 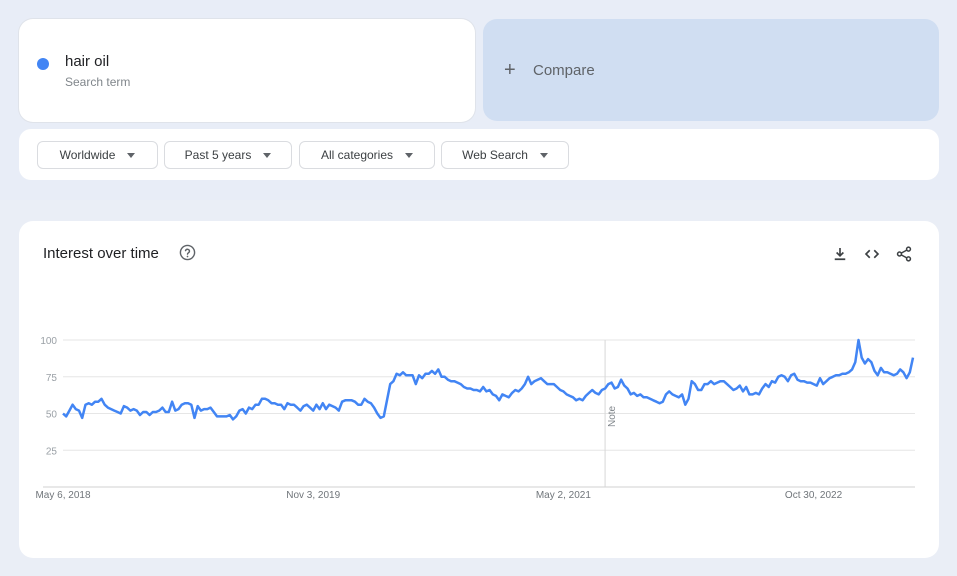 I want to click on filter-search-type-label: Web Search, so click(x=495, y=155).